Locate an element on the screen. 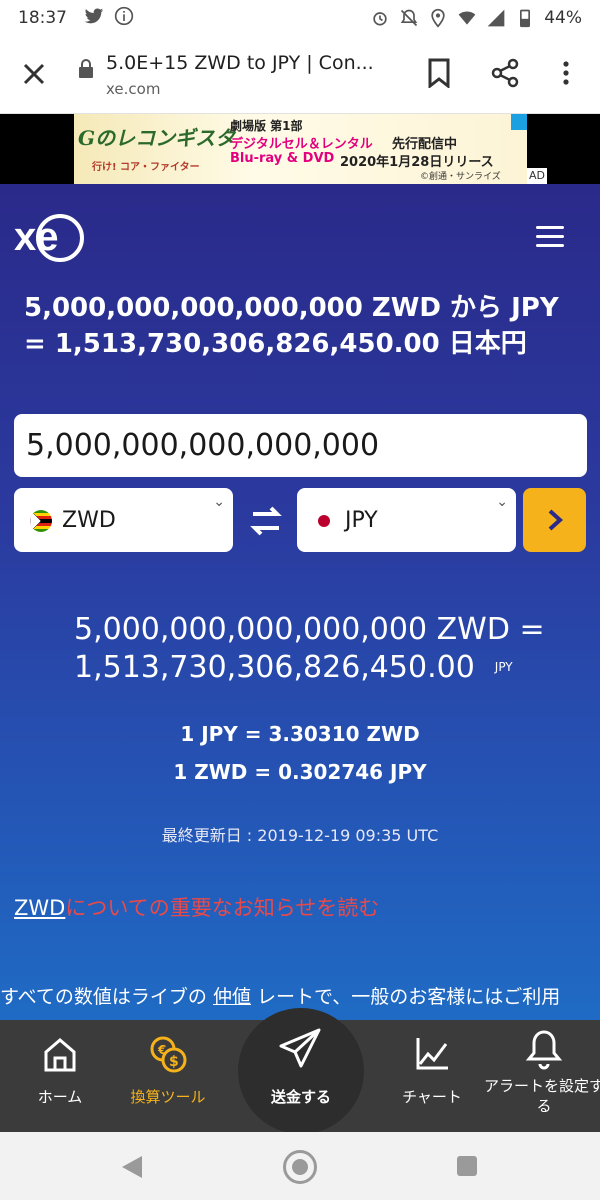  status-left-icons is located at coordinates (109, 16).